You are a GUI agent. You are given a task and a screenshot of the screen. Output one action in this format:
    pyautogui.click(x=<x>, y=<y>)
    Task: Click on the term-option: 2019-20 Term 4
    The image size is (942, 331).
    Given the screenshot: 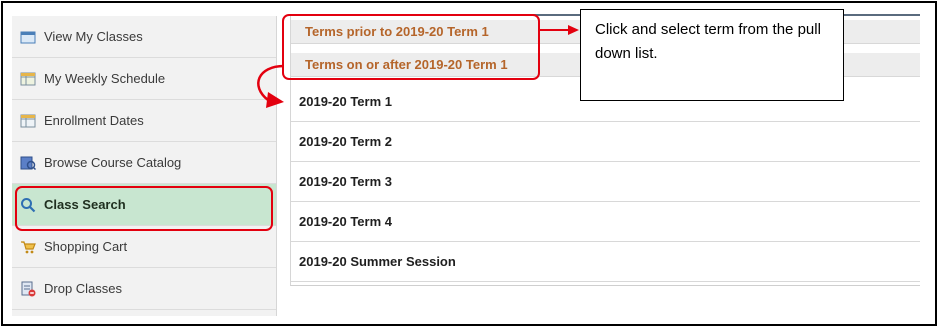 What is the action you would take?
    pyautogui.click(x=605, y=222)
    